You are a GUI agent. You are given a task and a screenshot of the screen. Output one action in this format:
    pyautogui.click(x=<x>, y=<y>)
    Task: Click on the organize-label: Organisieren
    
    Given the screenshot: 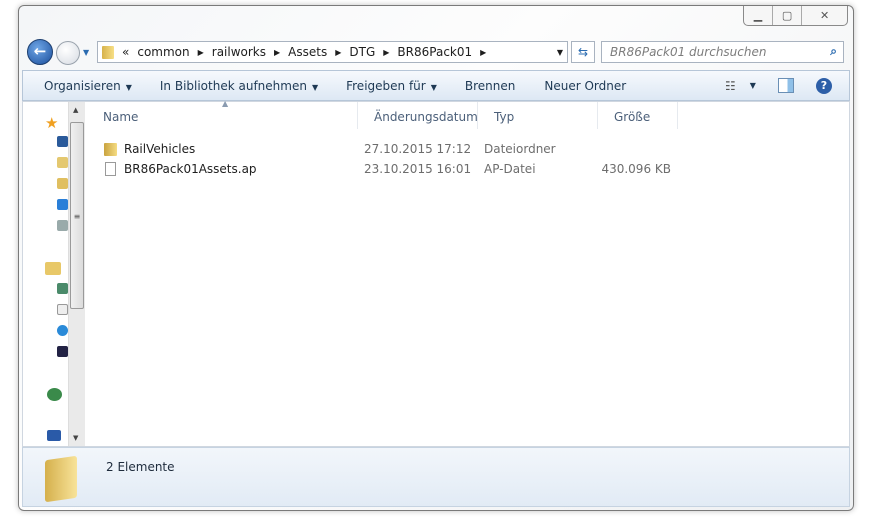 What is the action you would take?
    pyautogui.click(x=82, y=85)
    